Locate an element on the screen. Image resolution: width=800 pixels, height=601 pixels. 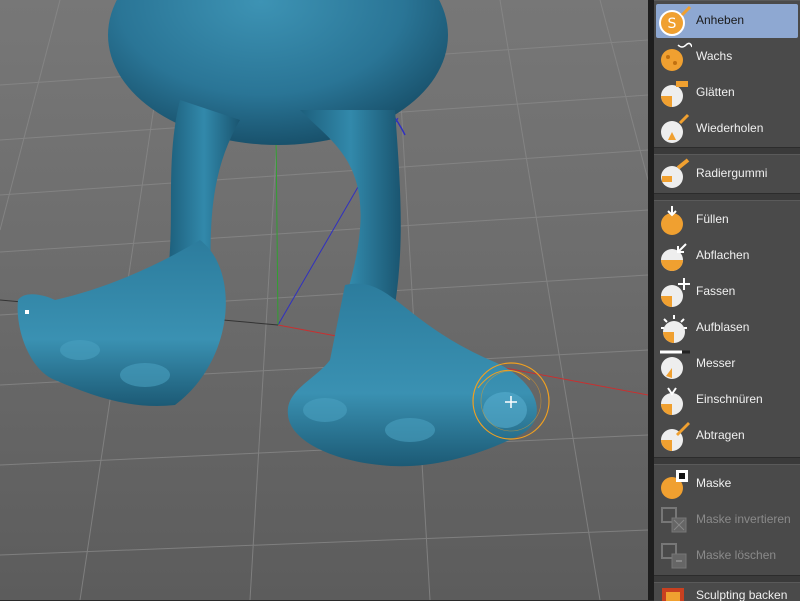
mask-clear-icon is located at coordinates (674, 556).